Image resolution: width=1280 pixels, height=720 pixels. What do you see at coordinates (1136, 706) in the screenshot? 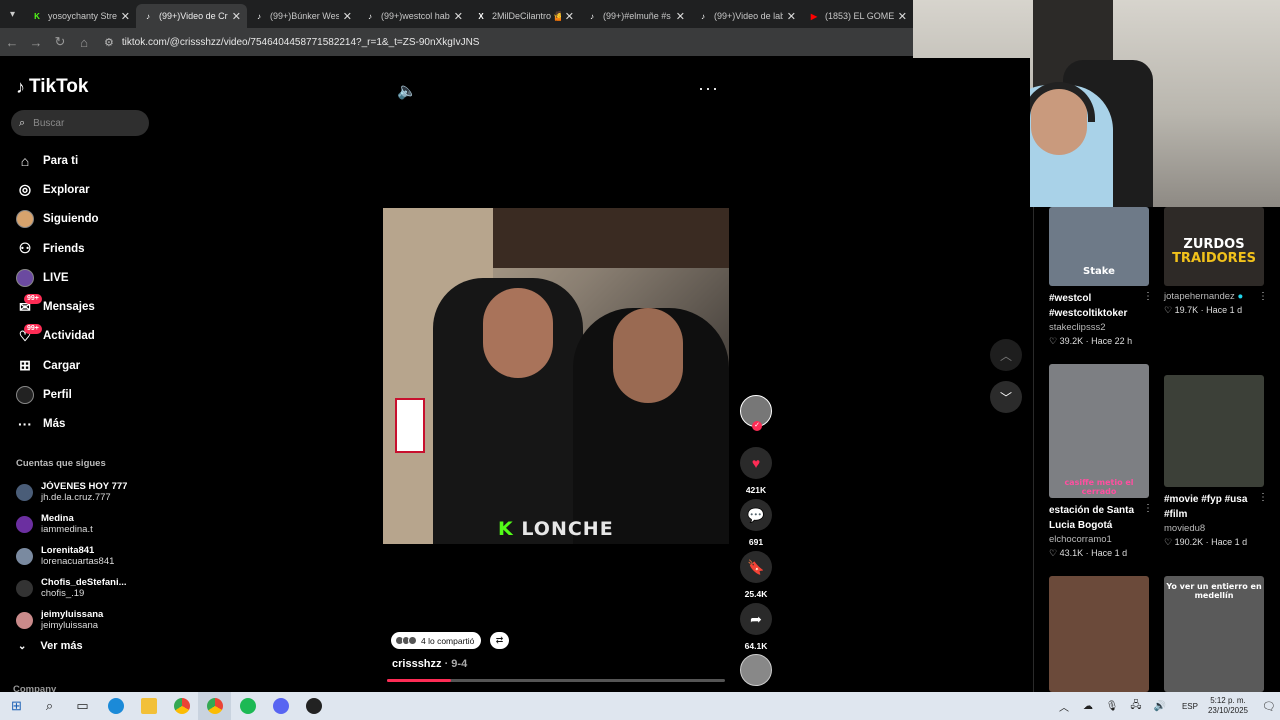
I see `network-icon: 🖧` at bounding box center [1136, 706].